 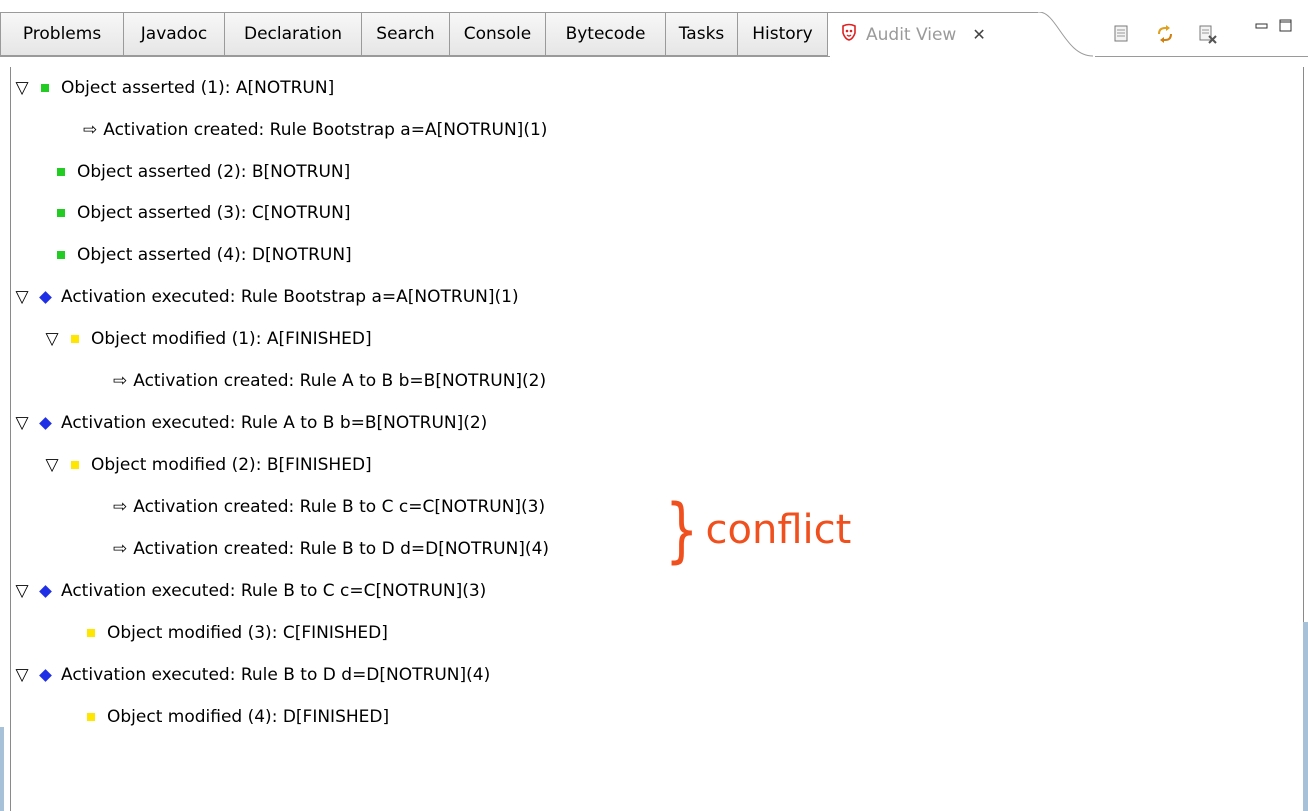 I want to click on tab-history: History, so click(x=783, y=34).